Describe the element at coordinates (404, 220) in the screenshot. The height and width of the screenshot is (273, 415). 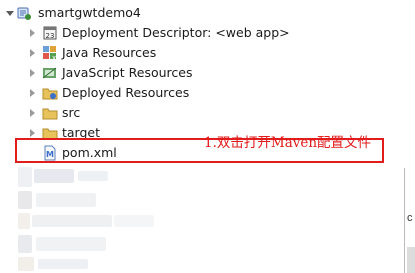
I see `panel-divider` at that location.